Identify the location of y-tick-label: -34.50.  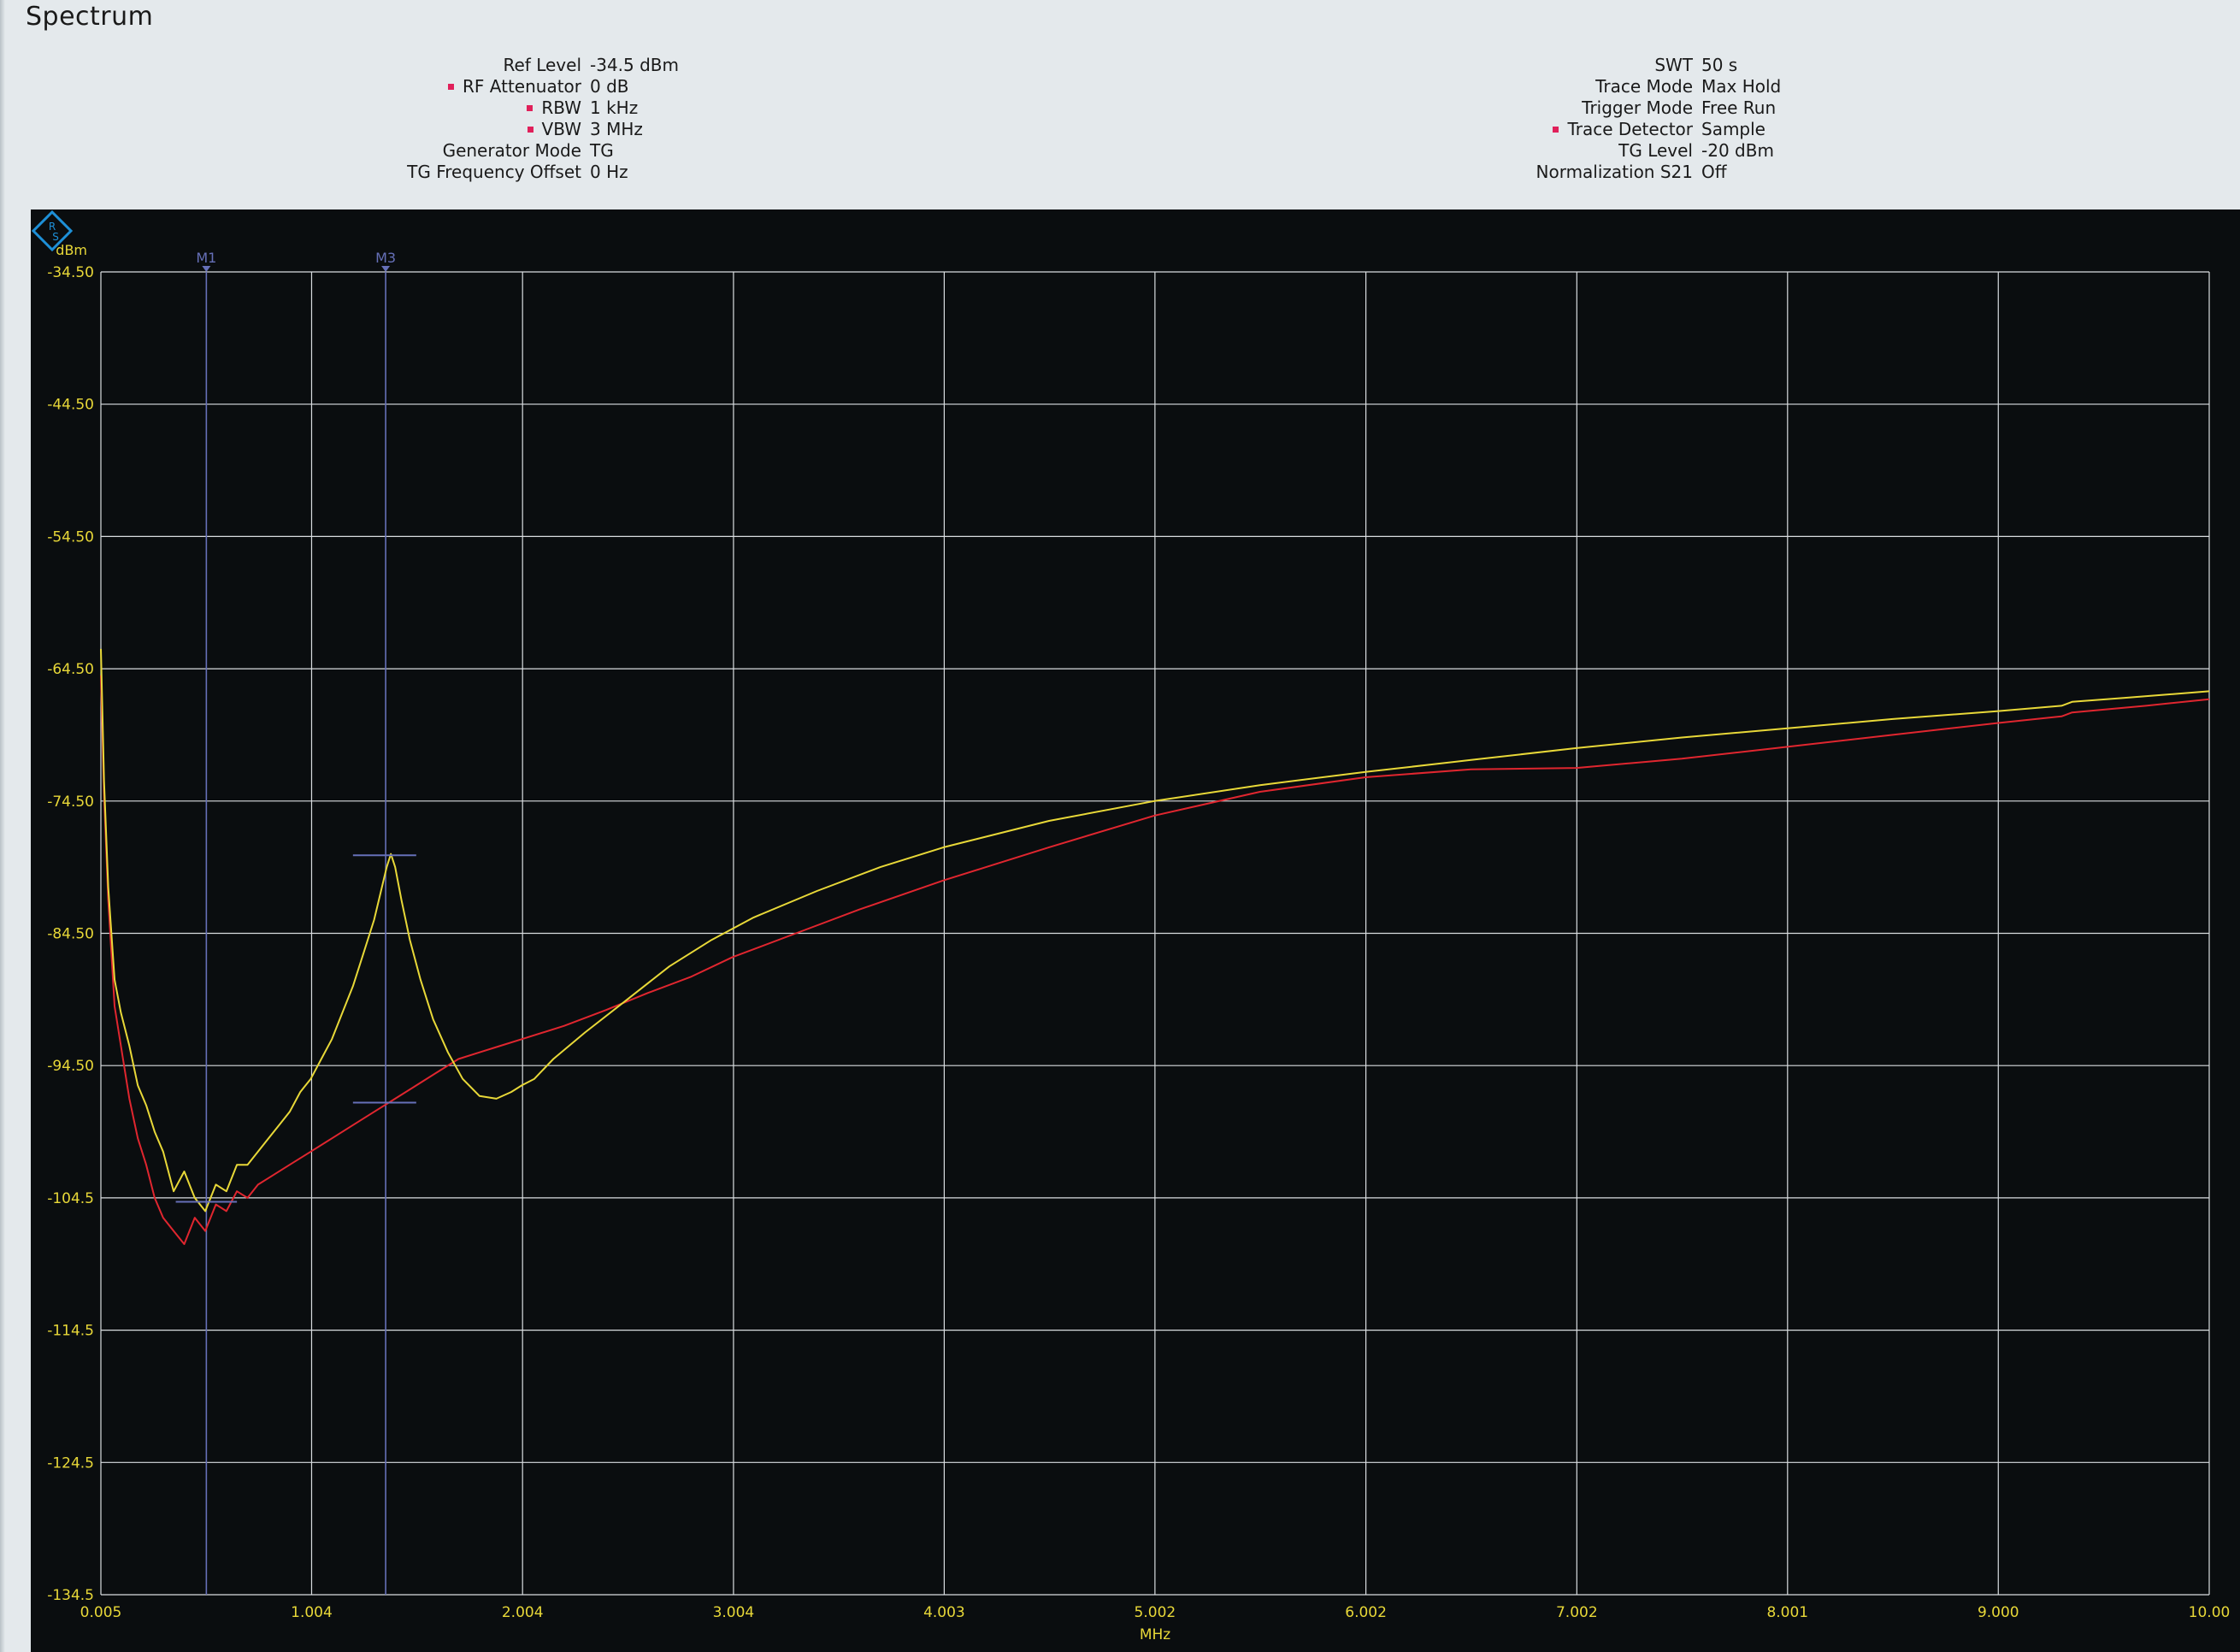
(70, 272).